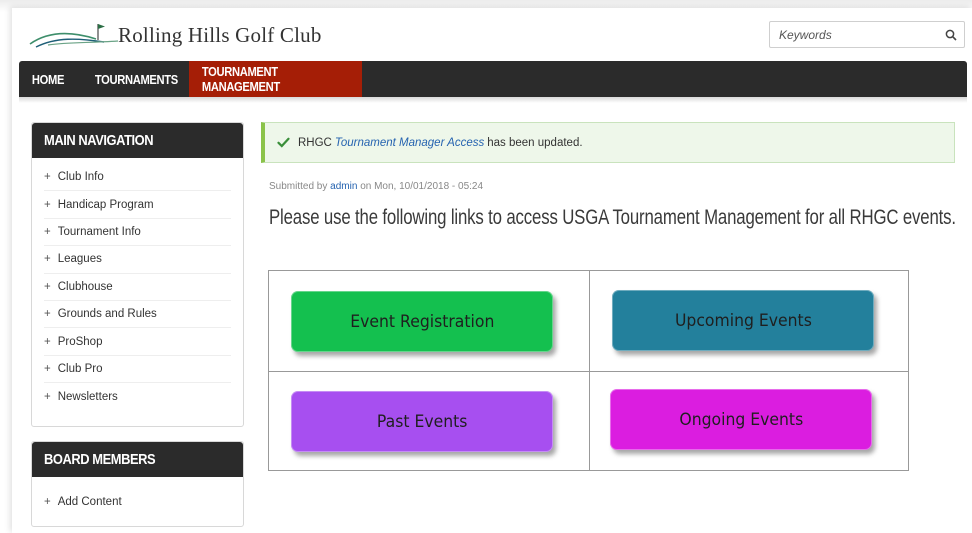 The width and height of the screenshot is (972, 533). I want to click on sidebar-item-club-pro: + Club Pro, so click(137, 370).